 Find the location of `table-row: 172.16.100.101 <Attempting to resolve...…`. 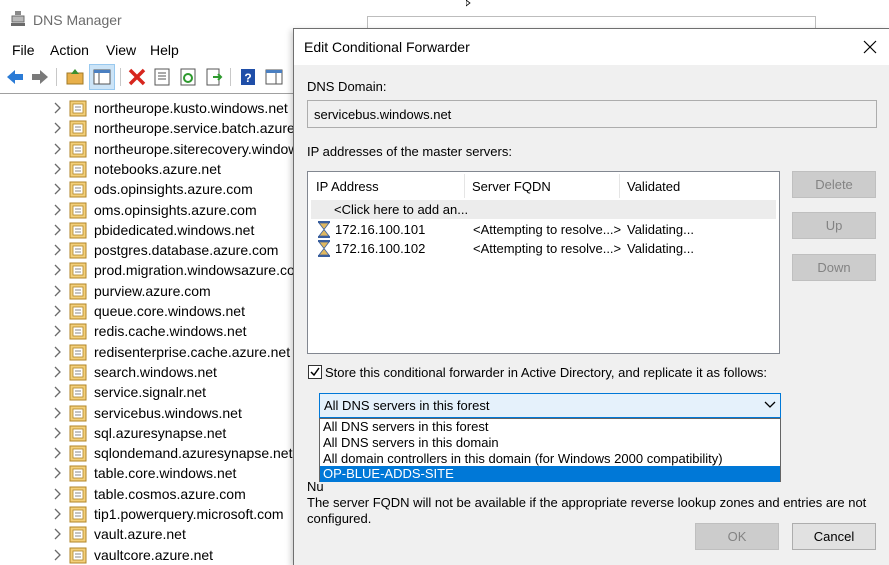

table-row: 172.16.100.101 <Attempting to resolve...… is located at coordinates (544, 229).